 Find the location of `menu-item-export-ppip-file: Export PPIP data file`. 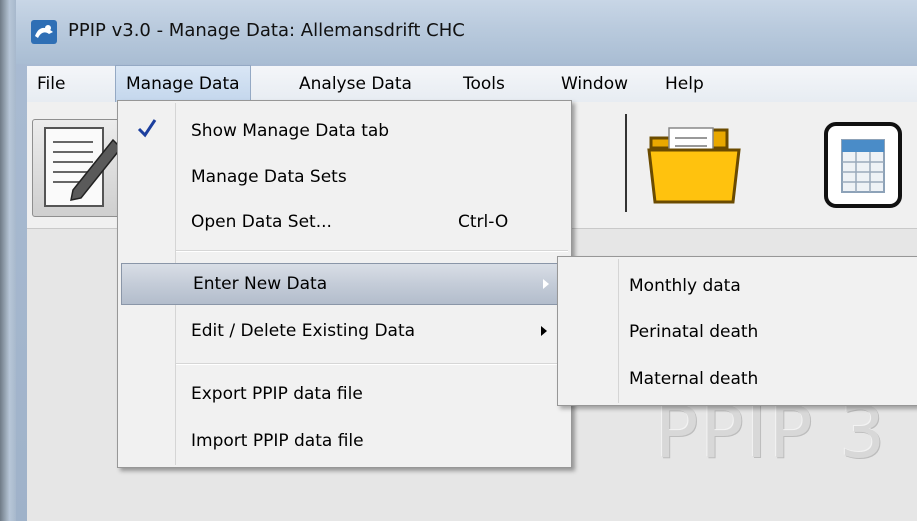

menu-item-export-ppip-file: Export PPIP data file is located at coordinates (344, 394).